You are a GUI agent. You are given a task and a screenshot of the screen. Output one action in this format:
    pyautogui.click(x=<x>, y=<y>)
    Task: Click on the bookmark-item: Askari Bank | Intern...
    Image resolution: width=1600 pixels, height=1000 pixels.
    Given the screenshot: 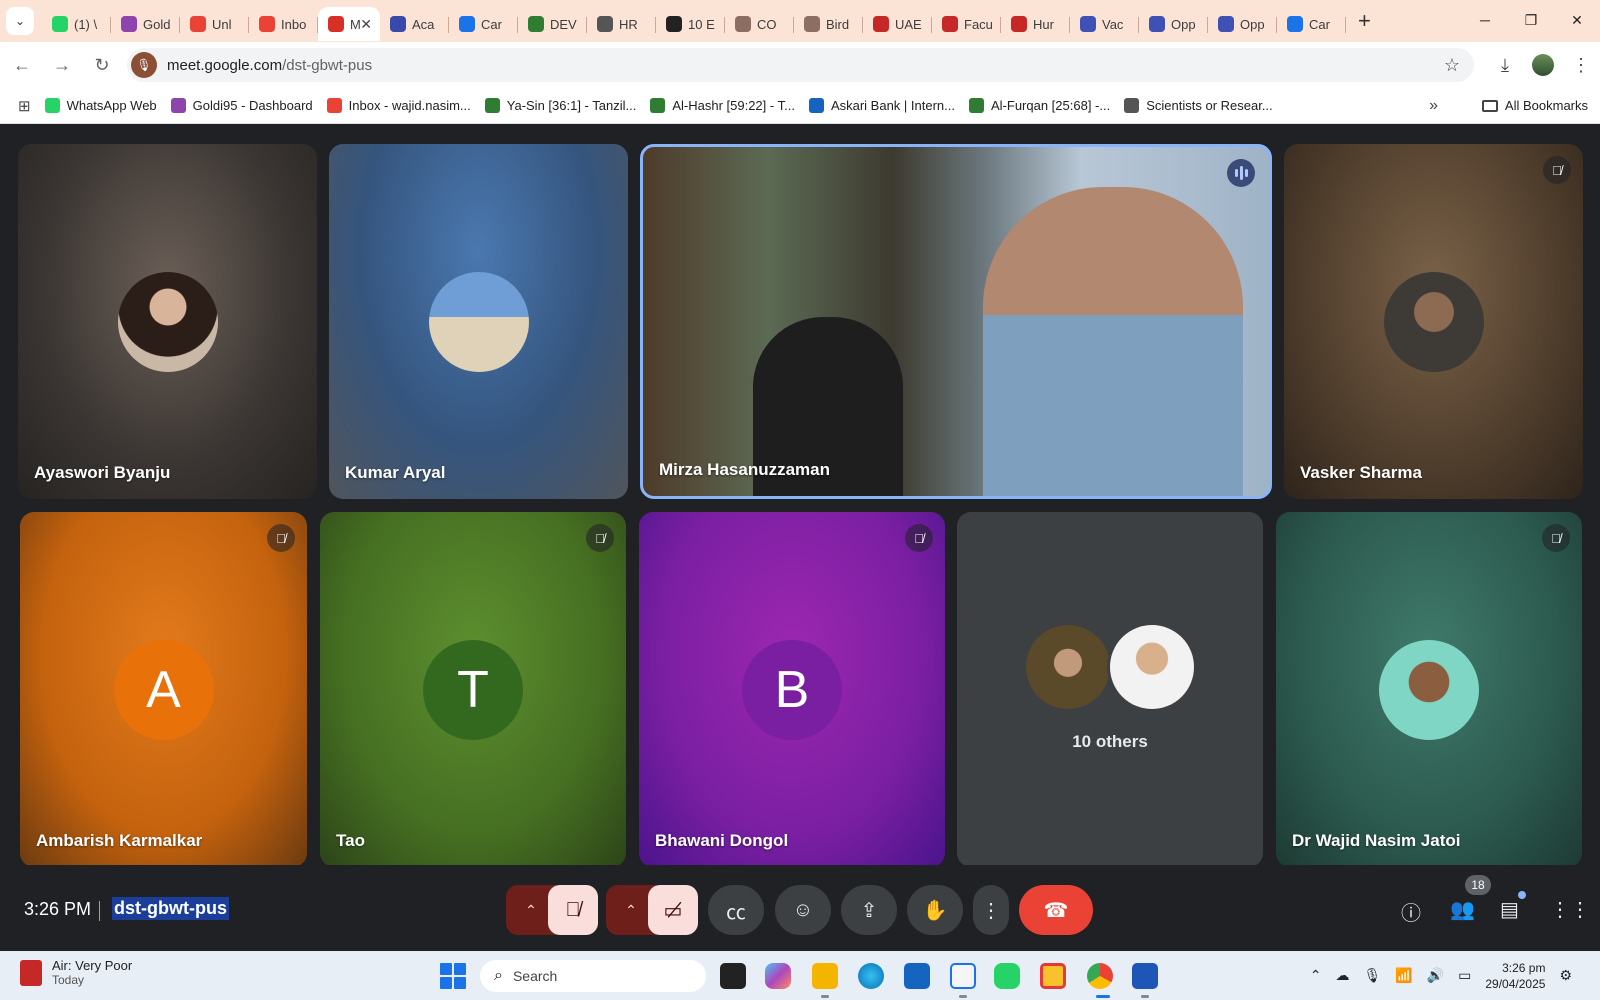 What is the action you would take?
    pyautogui.click(x=881, y=105)
    